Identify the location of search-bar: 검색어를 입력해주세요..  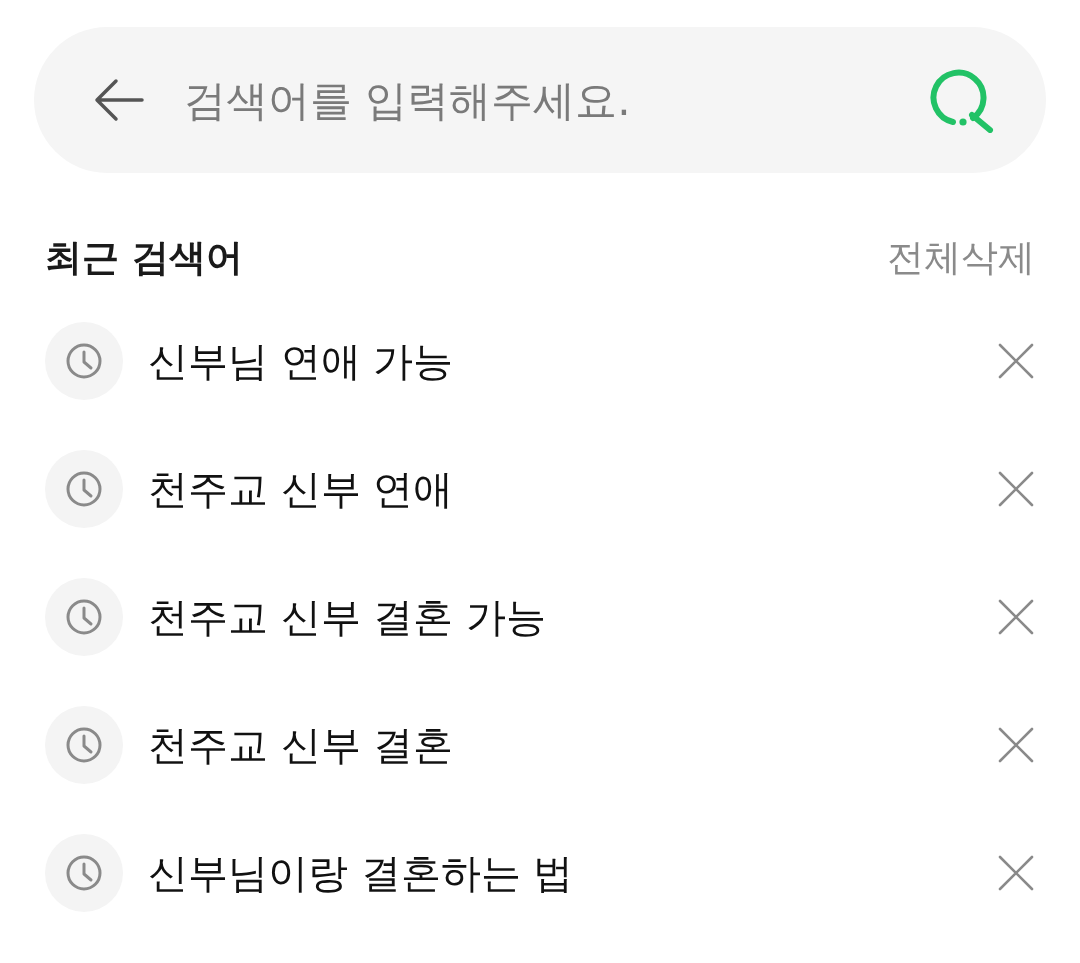
(540, 100).